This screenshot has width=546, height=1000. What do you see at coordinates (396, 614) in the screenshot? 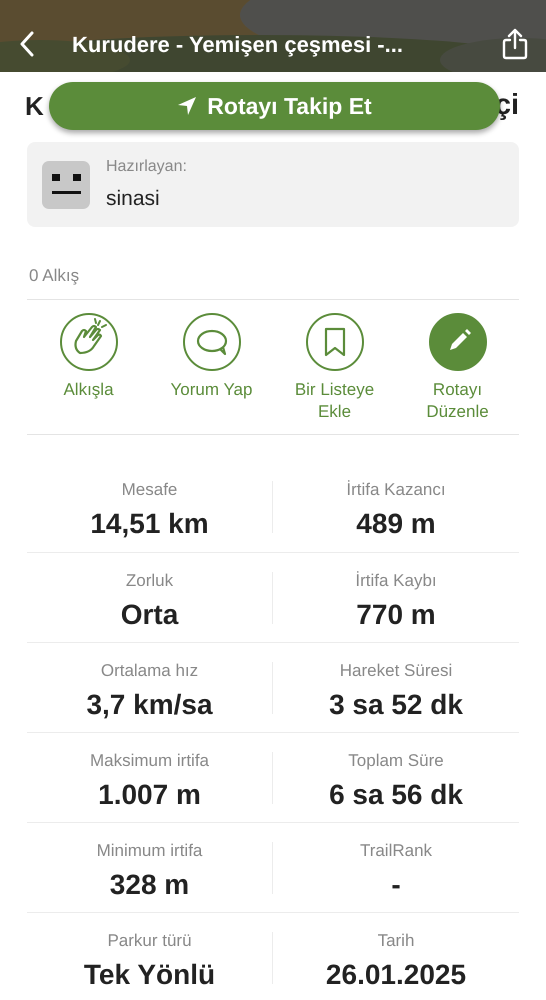
I see `stat-value: 770 m` at bounding box center [396, 614].